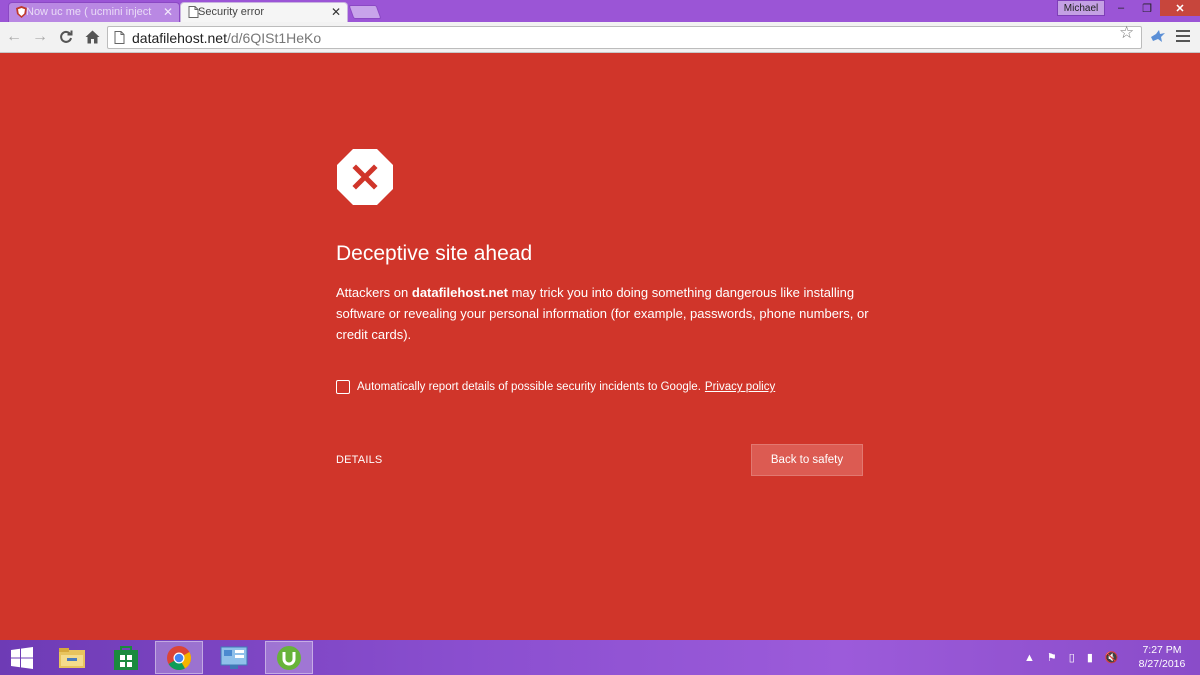 The height and width of the screenshot is (675, 1200). What do you see at coordinates (1081, 8) in the screenshot?
I see `profile-button: Michael` at bounding box center [1081, 8].